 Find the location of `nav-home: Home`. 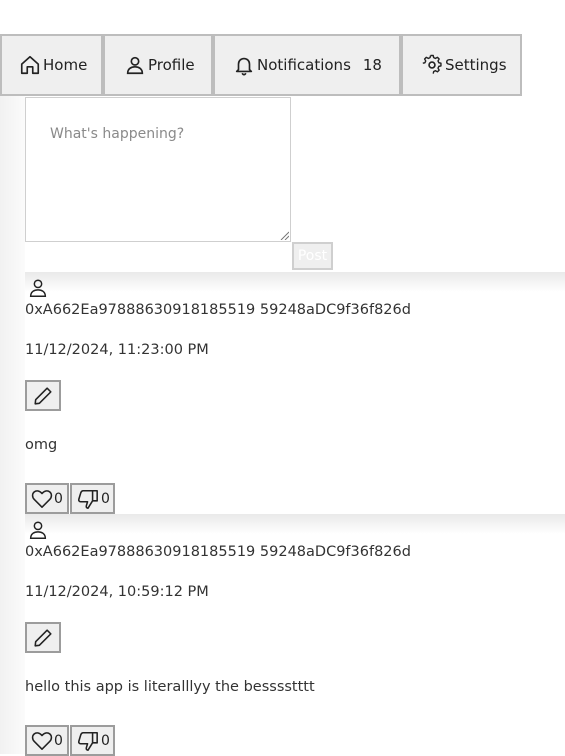

nav-home: Home is located at coordinates (51, 65).